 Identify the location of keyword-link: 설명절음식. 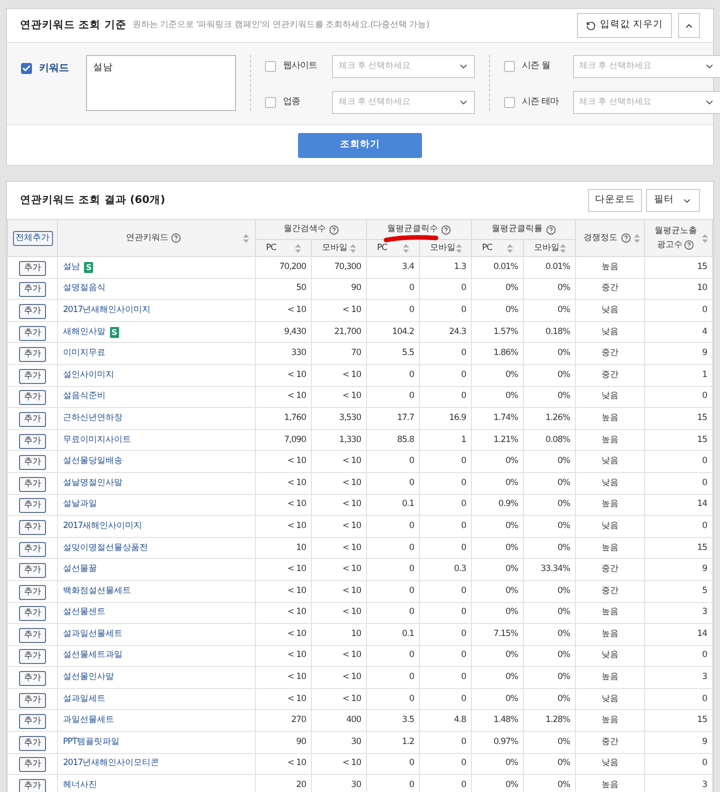
(84, 288).